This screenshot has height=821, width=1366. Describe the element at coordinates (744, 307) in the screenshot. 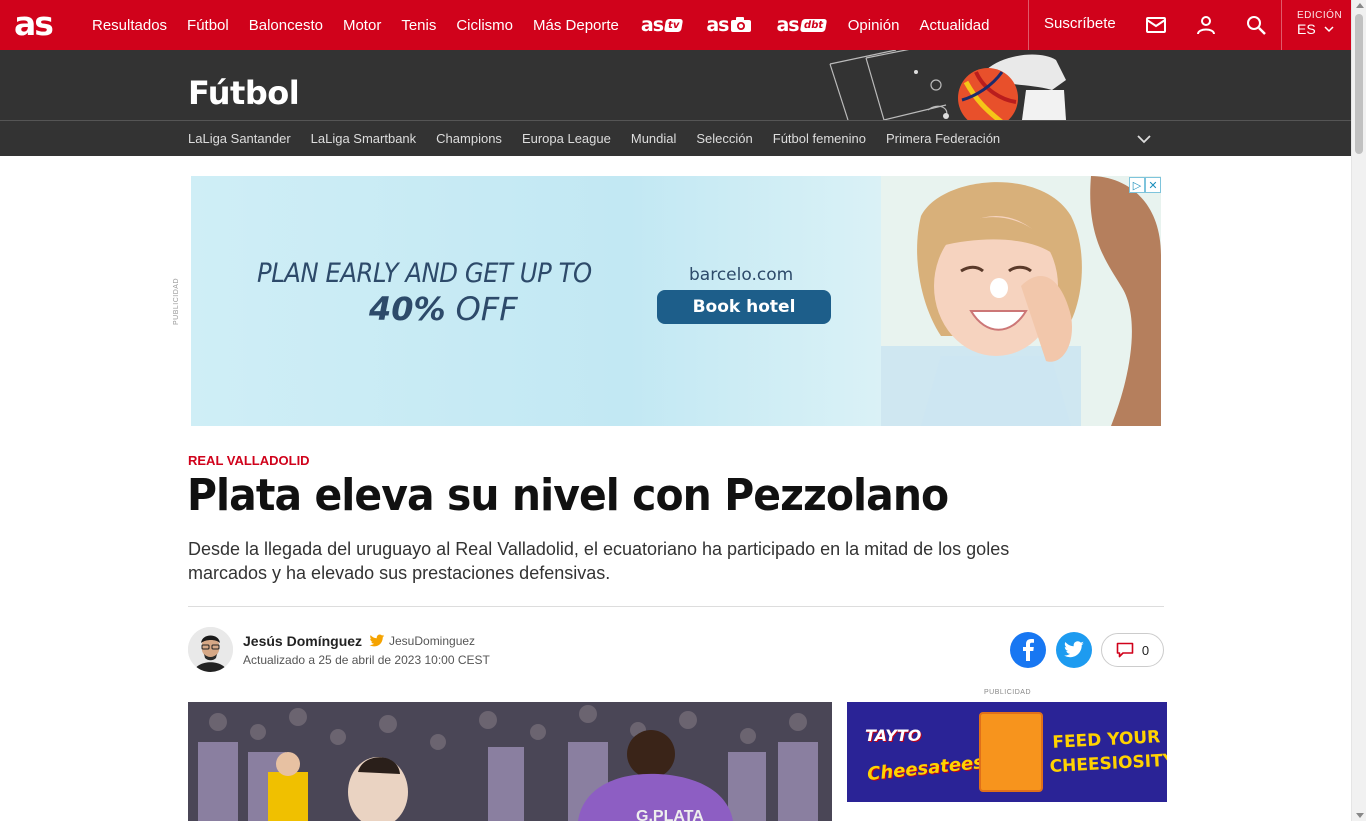

I see `book-hotel-button: Book hotel` at that location.